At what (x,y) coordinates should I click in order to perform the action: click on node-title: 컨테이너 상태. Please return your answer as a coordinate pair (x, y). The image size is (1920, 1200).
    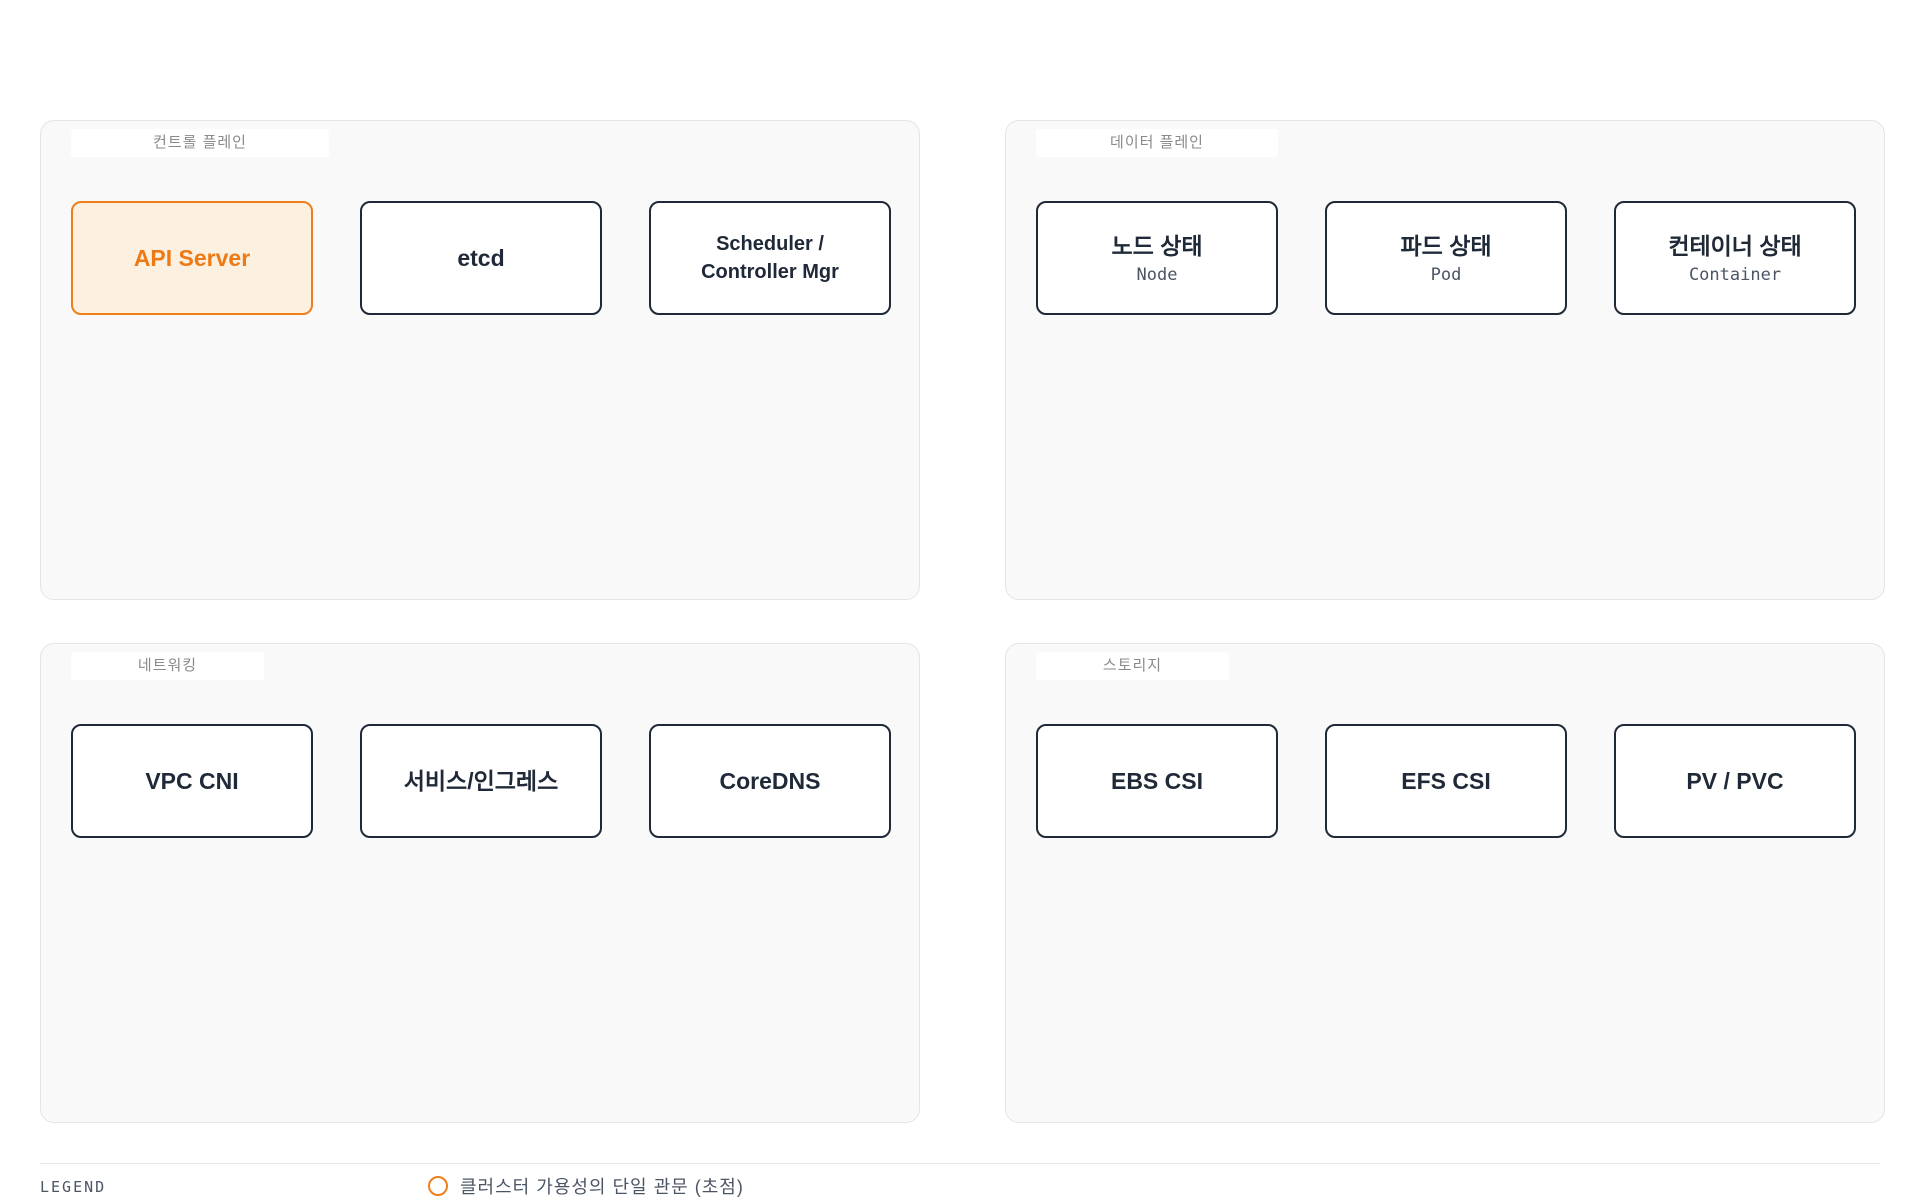
    Looking at the image, I should click on (1735, 245).